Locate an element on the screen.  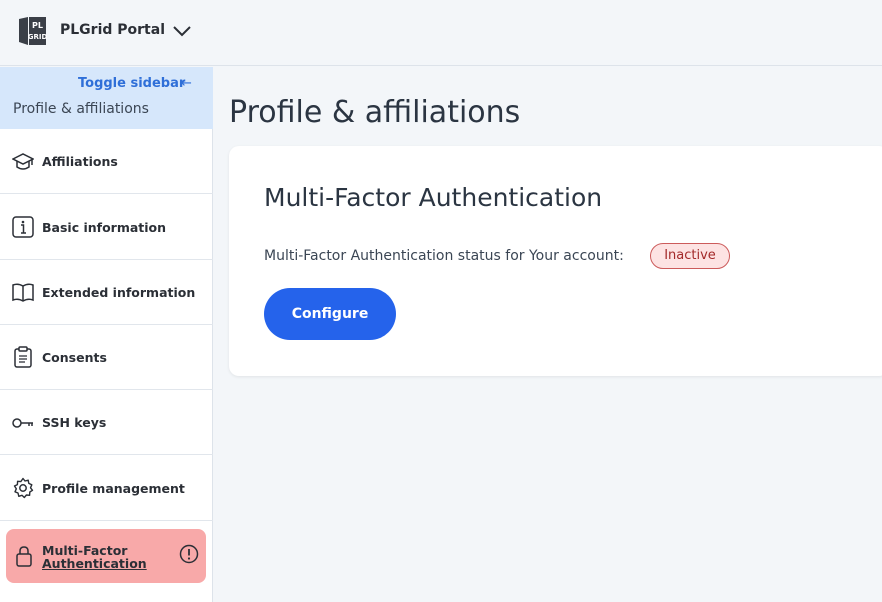
sidebar-item-extended-information: Extended information is located at coordinates (106, 292).